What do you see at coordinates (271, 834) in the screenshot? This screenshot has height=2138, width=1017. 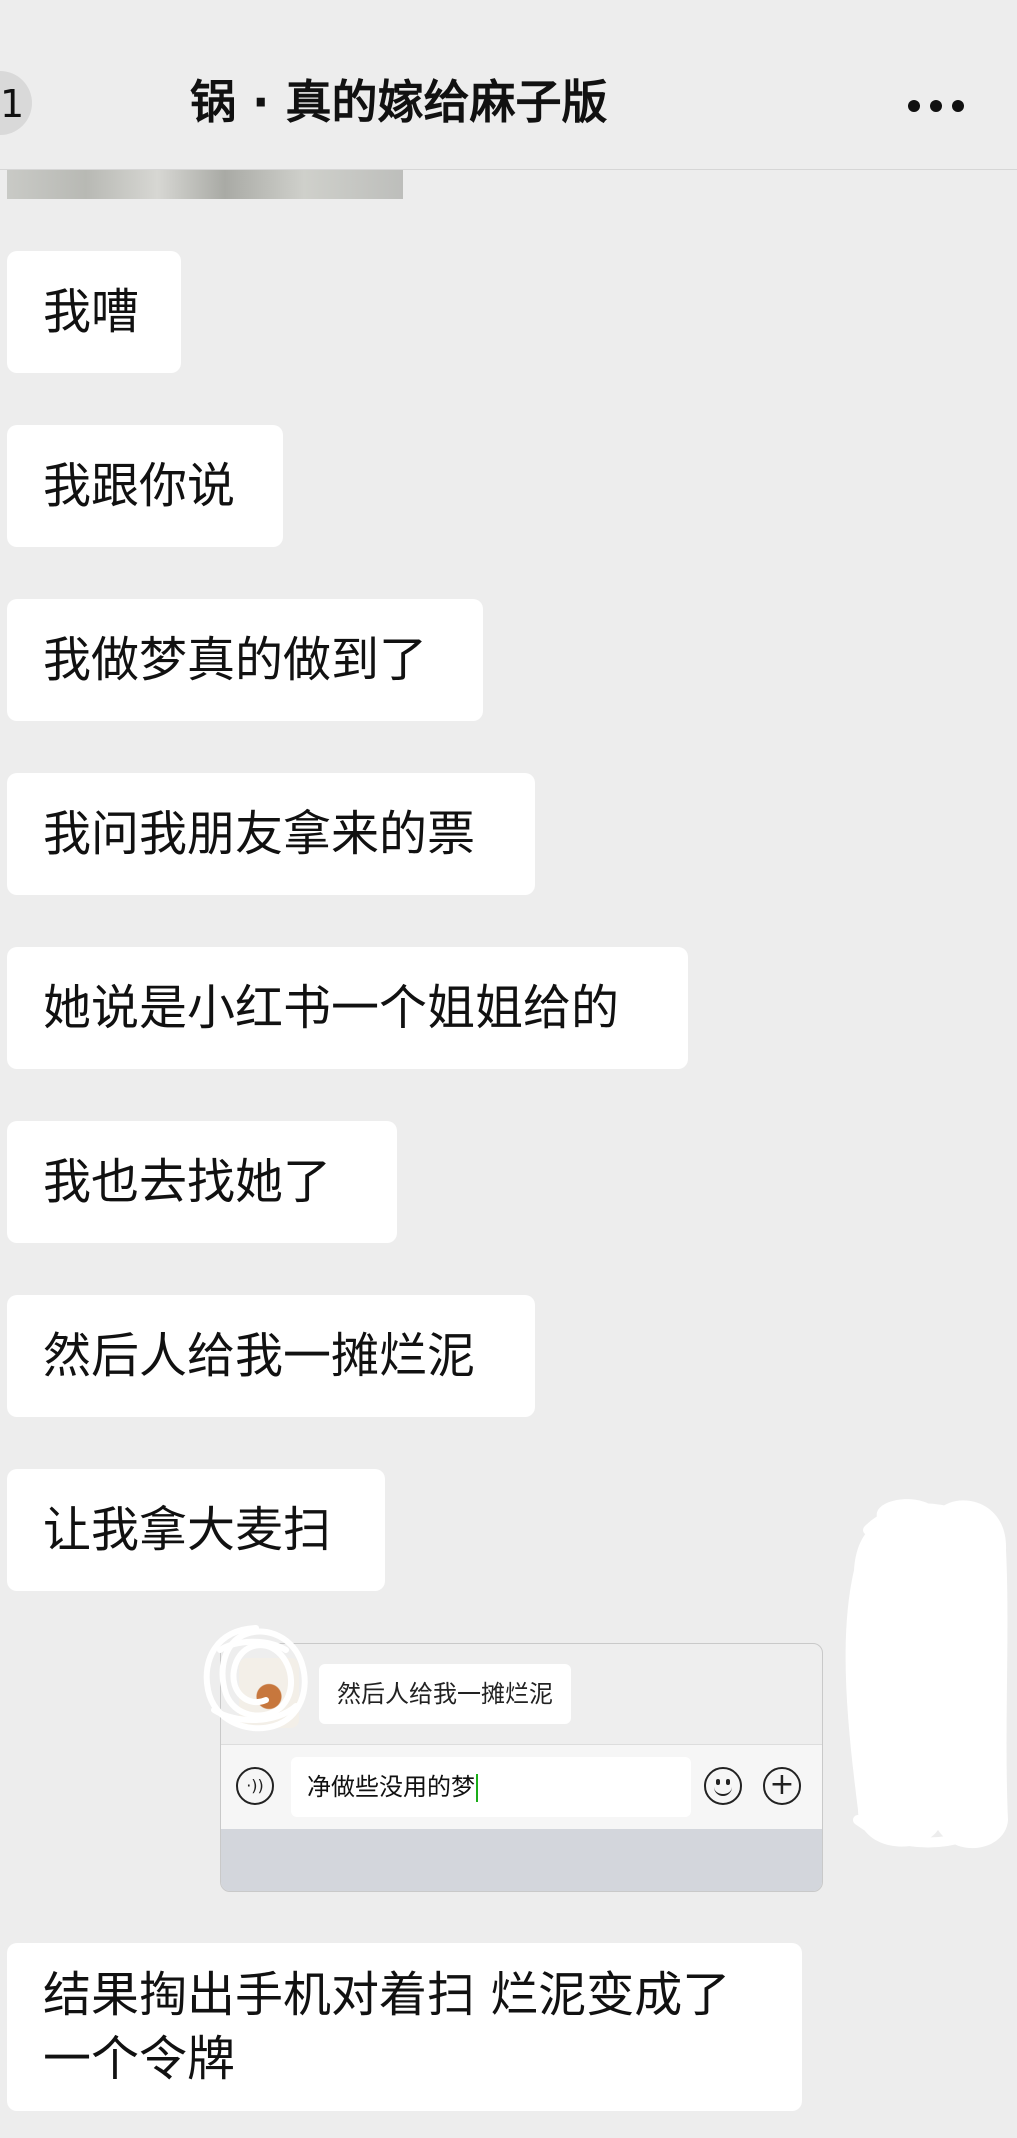 I see `message-bubble: 我问我朋友拿来的票` at bounding box center [271, 834].